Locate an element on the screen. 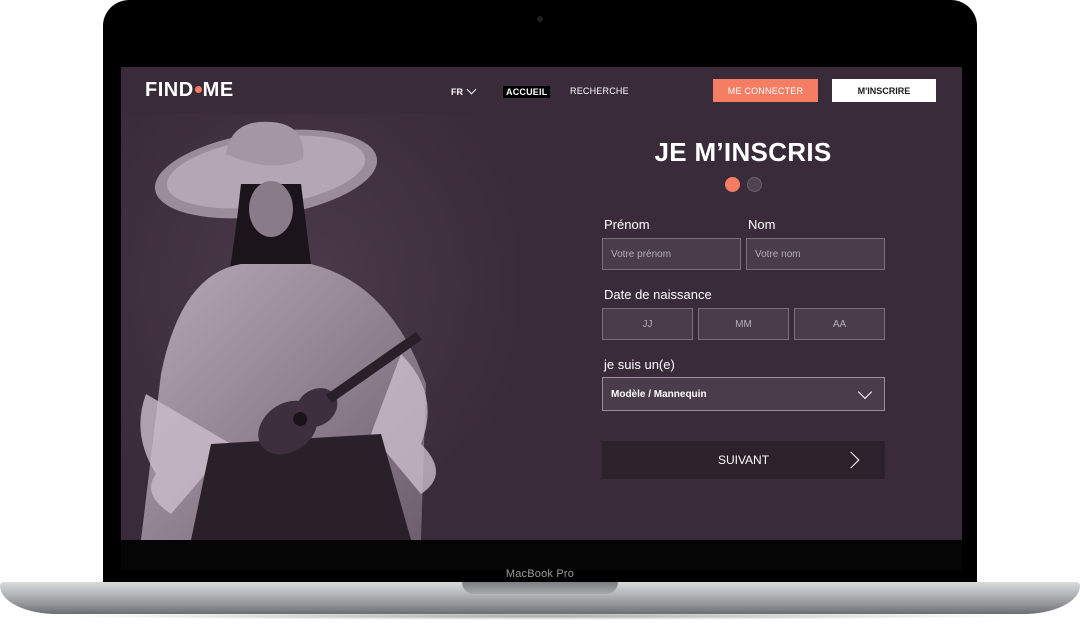  last-name-label: Nom is located at coordinates (762, 224).